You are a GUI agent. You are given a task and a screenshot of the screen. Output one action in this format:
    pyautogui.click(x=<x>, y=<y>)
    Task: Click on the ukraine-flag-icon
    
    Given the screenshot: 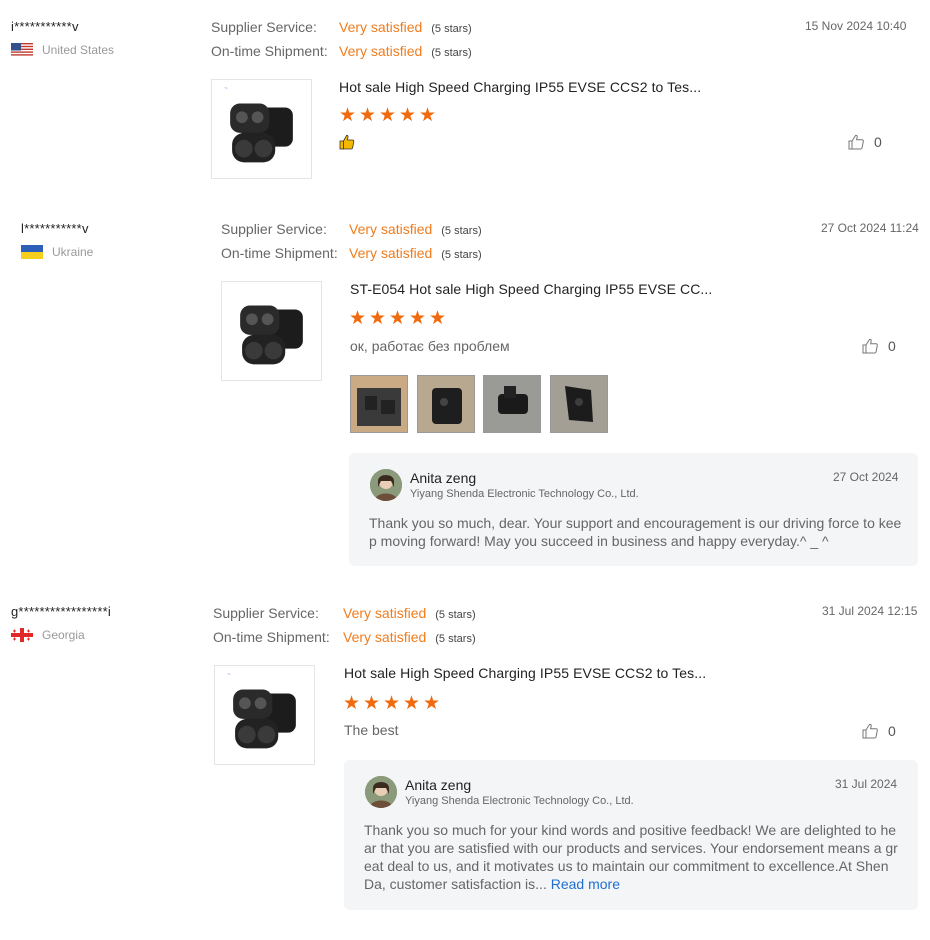 What is the action you would take?
    pyautogui.click(x=32, y=252)
    